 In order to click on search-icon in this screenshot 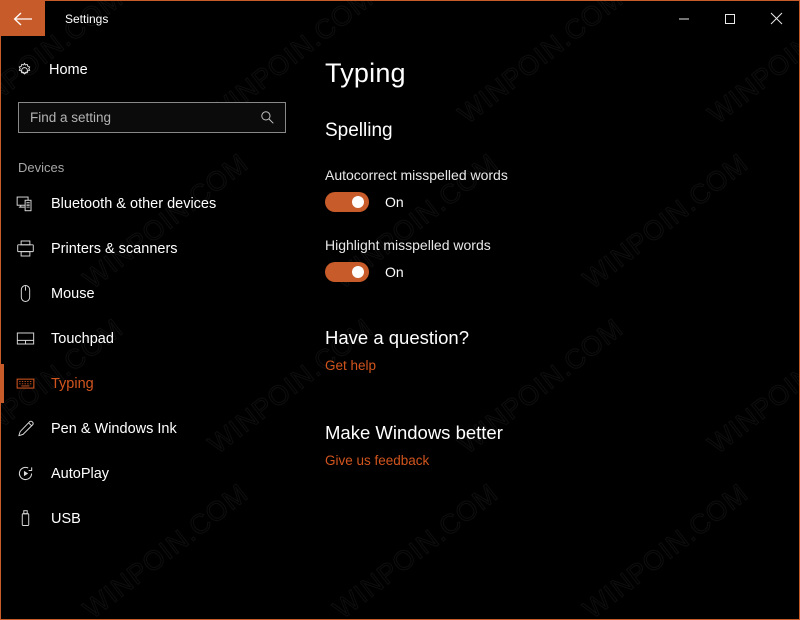, I will do `click(272, 117)`.